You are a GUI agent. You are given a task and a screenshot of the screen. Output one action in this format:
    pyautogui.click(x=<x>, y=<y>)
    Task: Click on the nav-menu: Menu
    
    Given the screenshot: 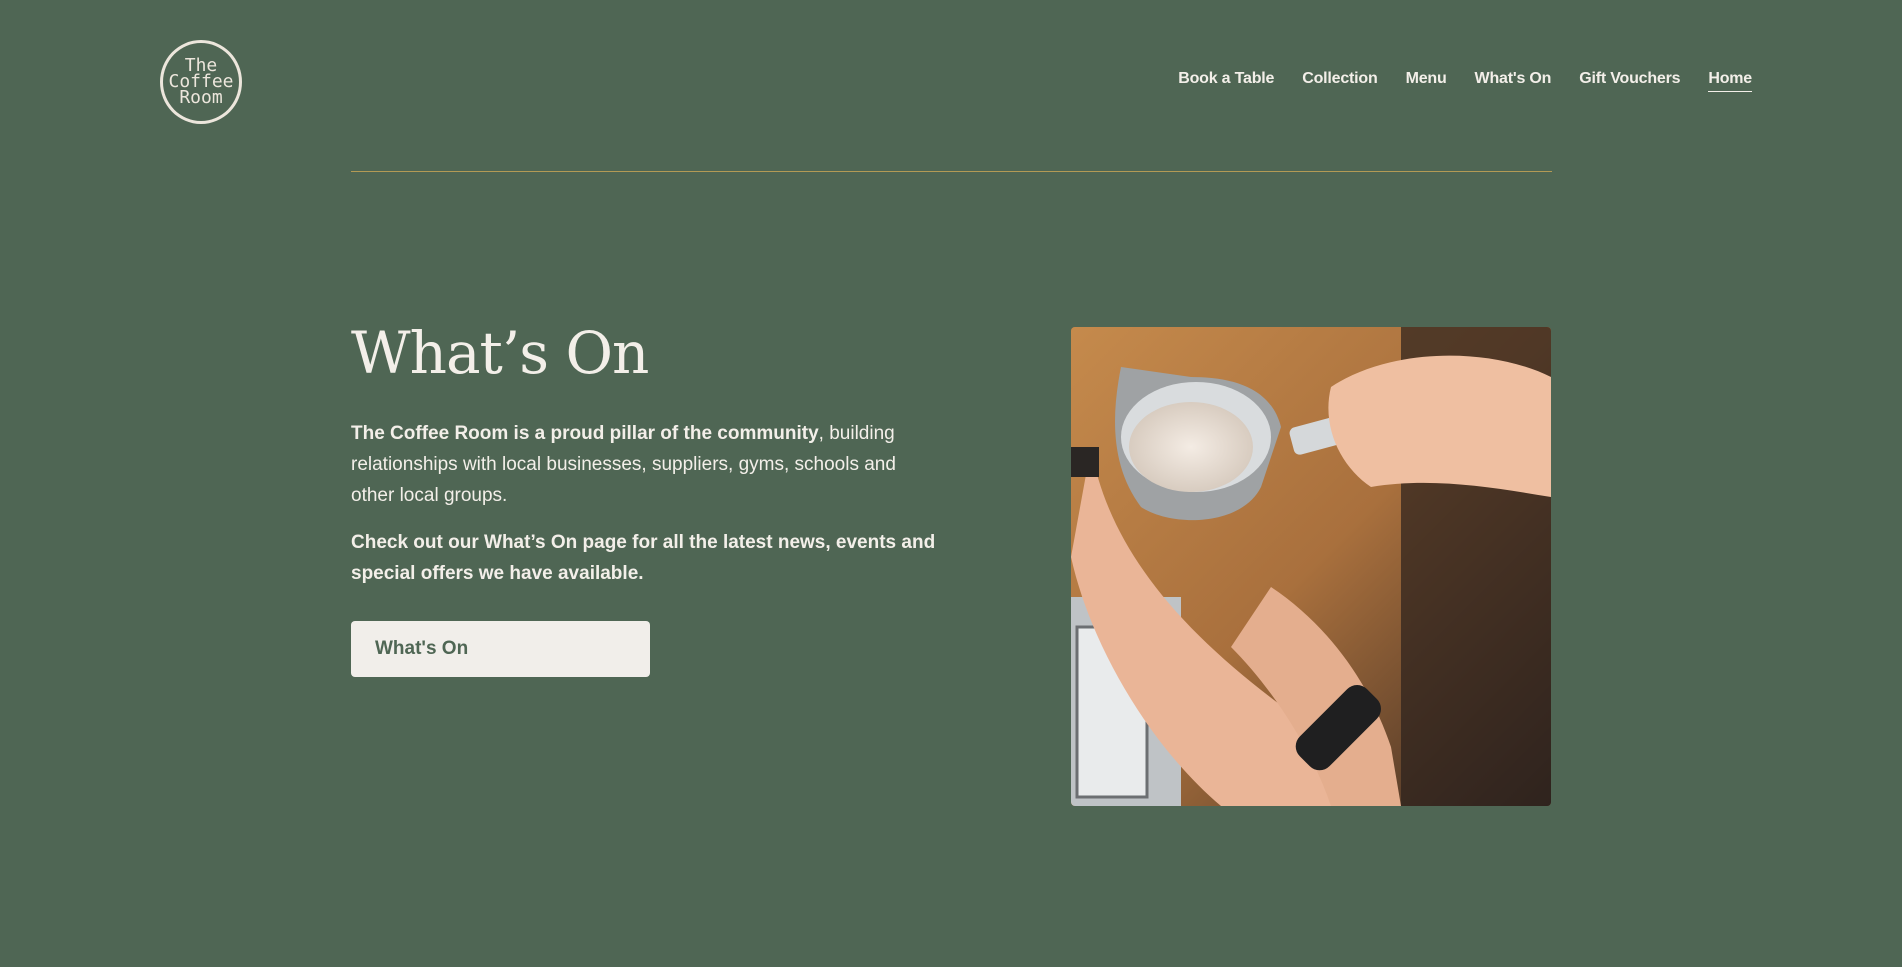 What is the action you would take?
    pyautogui.click(x=1426, y=81)
    